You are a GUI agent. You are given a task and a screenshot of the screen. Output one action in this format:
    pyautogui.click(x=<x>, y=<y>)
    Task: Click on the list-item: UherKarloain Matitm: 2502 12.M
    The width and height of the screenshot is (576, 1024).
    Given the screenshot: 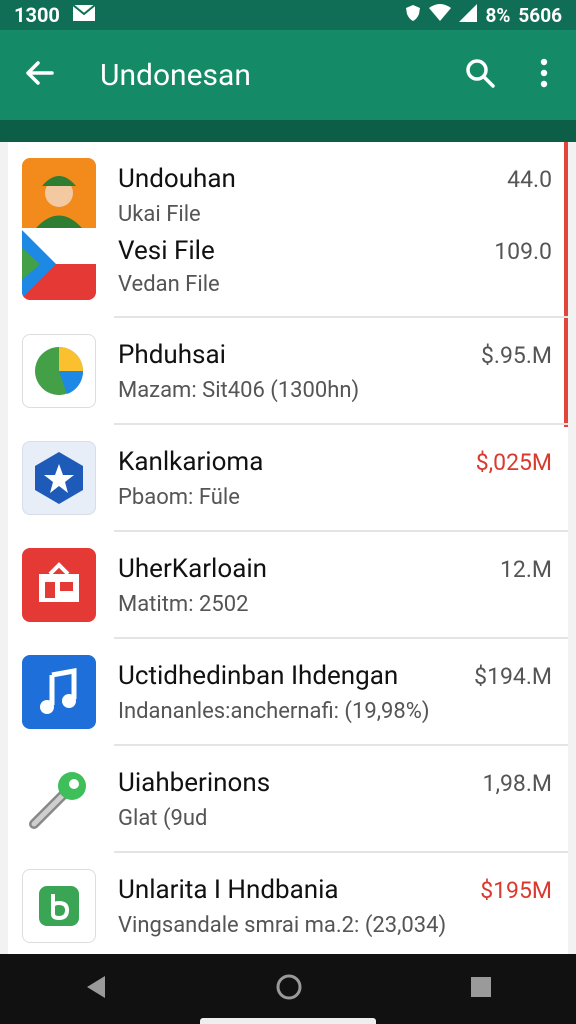 What is the action you would take?
    pyautogui.click(x=288, y=585)
    